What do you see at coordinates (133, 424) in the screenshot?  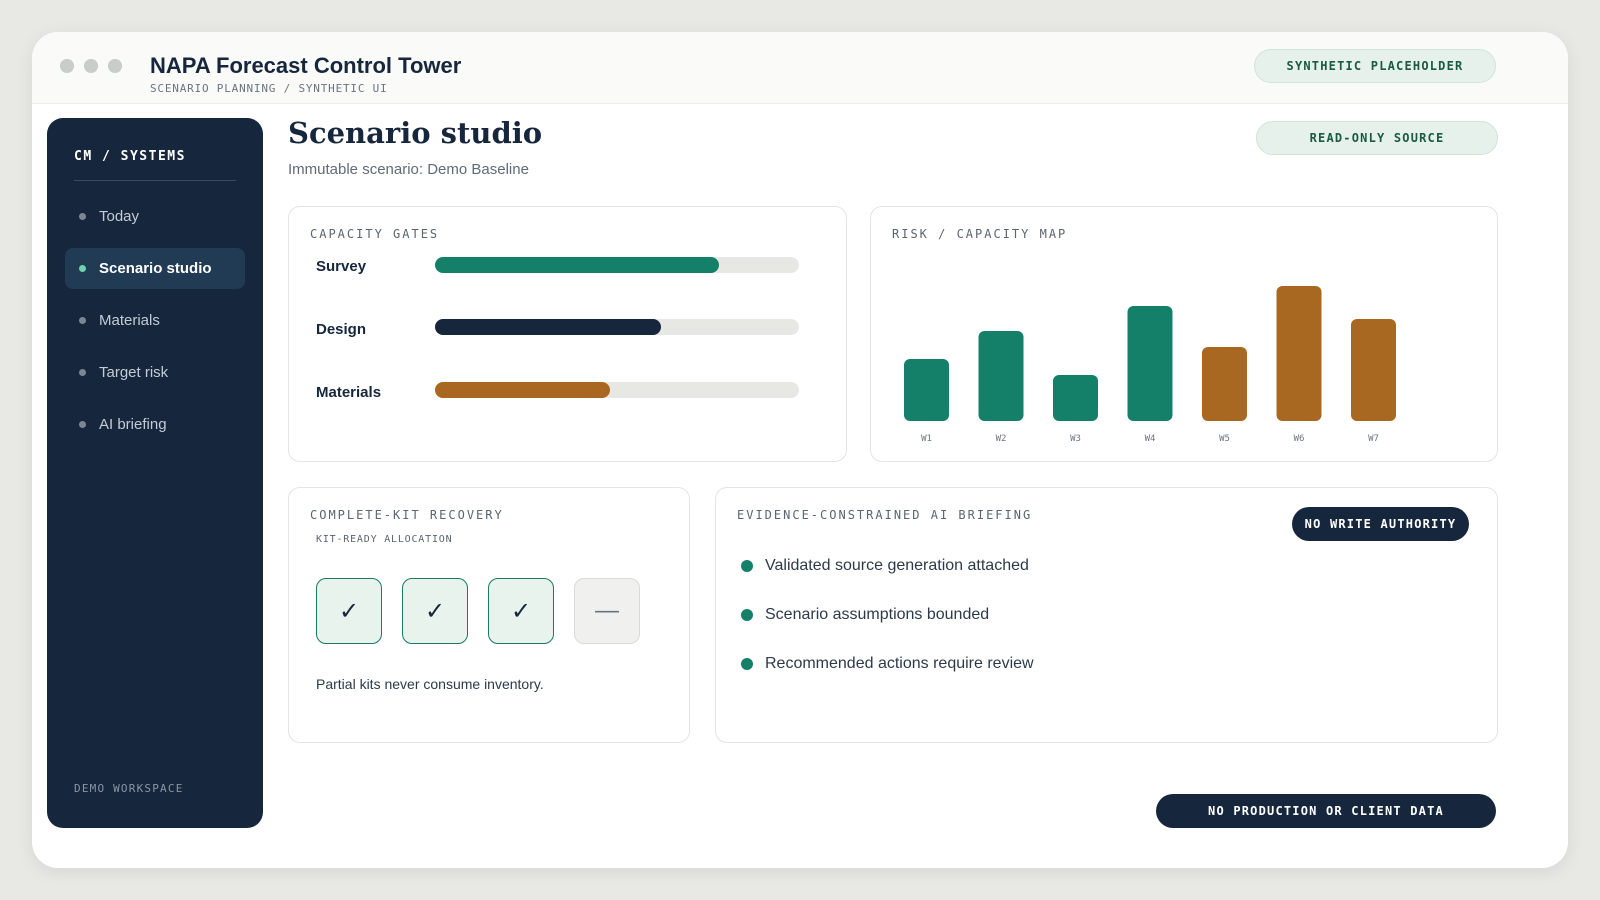 I see `sidebar-item-label: AI briefing` at bounding box center [133, 424].